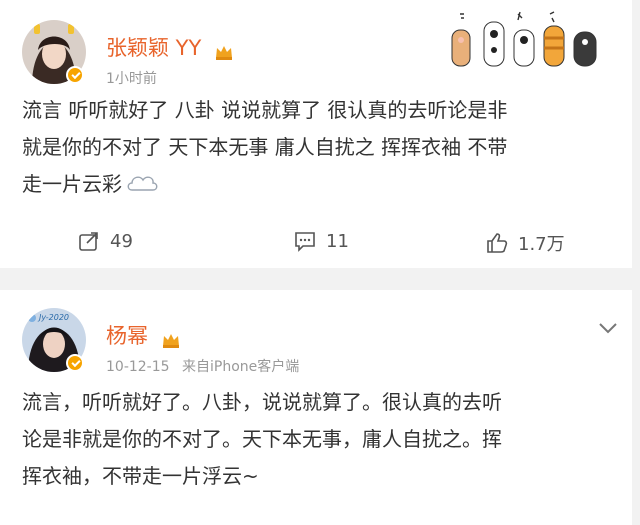 The width and height of the screenshot is (640, 525). I want to click on like-count: 1.7万, so click(541, 244).